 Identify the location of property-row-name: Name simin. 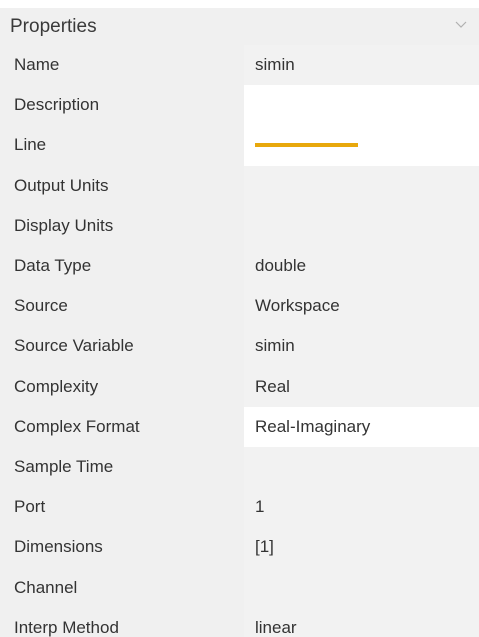
(239, 65).